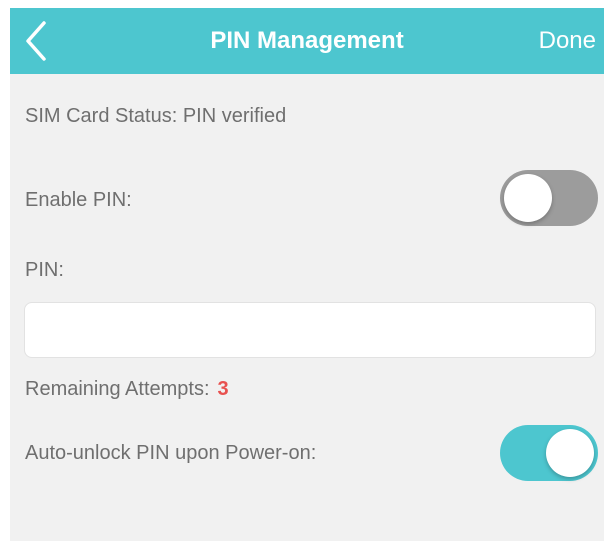  Describe the element at coordinates (78, 200) in the screenshot. I see `enable-pin-label: Enable PIN:` at that location.